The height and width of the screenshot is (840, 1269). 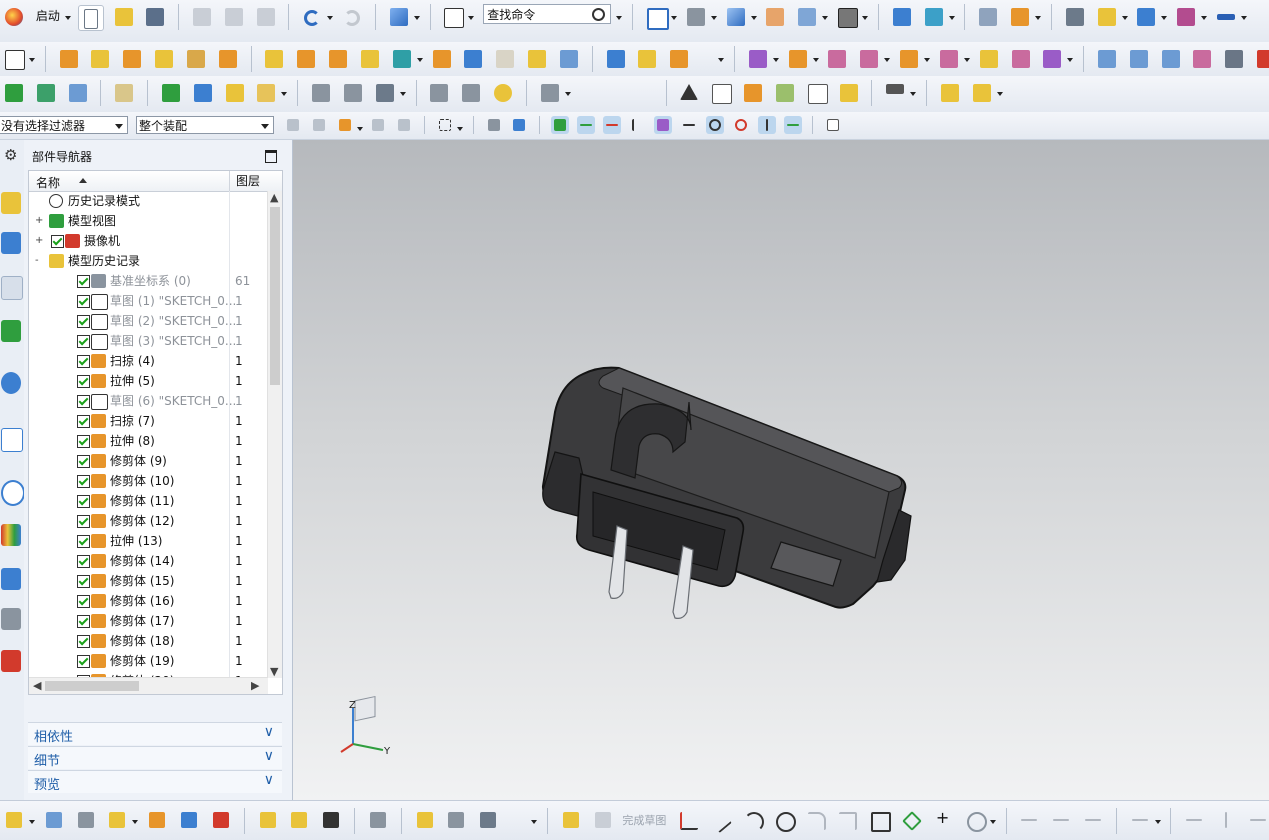 What do you see at coordinates (688, 820) in the screenshot?
I see `profile-icon` at bounding box center [688, 820].